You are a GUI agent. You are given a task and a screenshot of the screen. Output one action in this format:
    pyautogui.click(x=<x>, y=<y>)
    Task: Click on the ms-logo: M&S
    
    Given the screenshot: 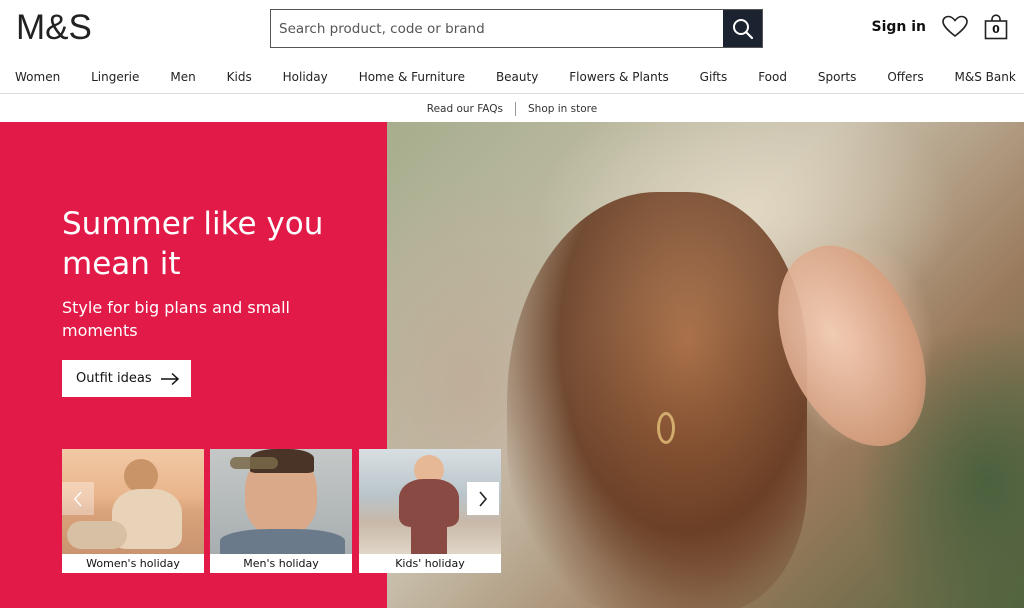 What is the action you would take?
    pyautogui.click(x=54, y=28)
    